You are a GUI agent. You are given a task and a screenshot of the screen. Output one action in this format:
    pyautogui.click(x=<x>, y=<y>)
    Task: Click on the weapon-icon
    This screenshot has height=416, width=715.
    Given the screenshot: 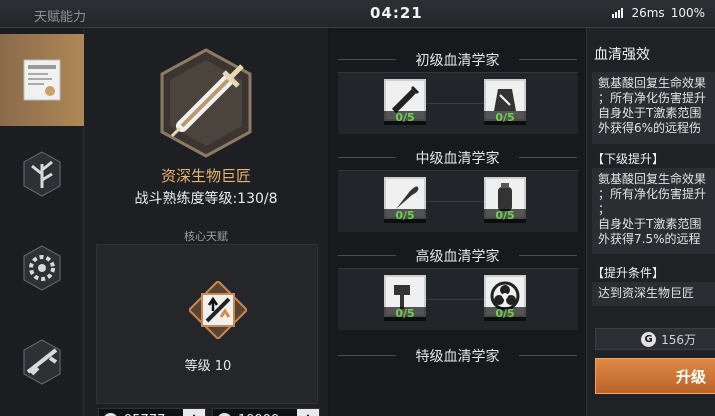 What is the action you would take?
    pyautogui.click(x=42, y=362)
    